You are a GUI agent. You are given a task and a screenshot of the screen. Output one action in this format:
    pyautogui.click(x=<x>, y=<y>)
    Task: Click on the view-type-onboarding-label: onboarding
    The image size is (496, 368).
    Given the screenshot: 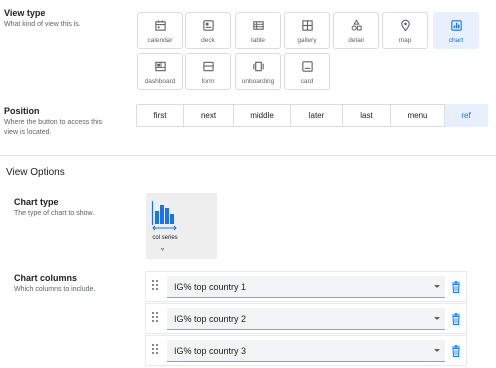 What is the action you would take?
    pyautogui.click(x=258, y=81)
    